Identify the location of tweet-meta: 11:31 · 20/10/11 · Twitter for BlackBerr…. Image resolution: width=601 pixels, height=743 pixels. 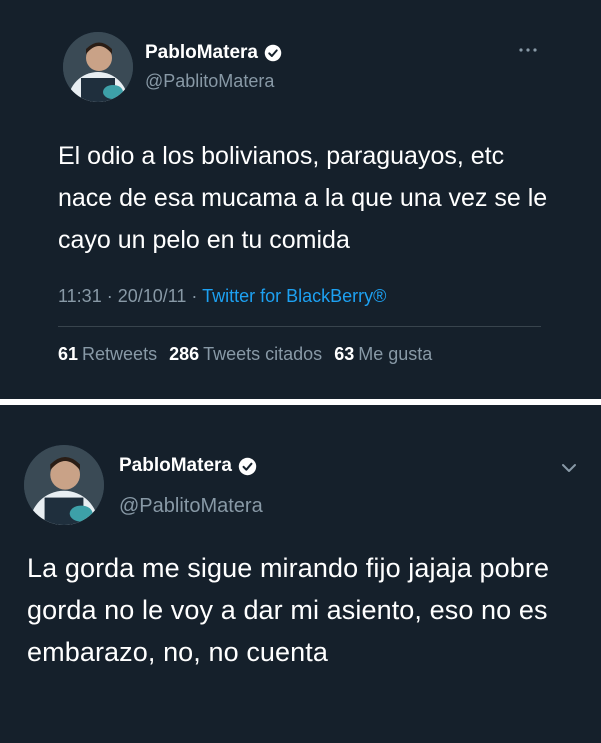
(222, 296).